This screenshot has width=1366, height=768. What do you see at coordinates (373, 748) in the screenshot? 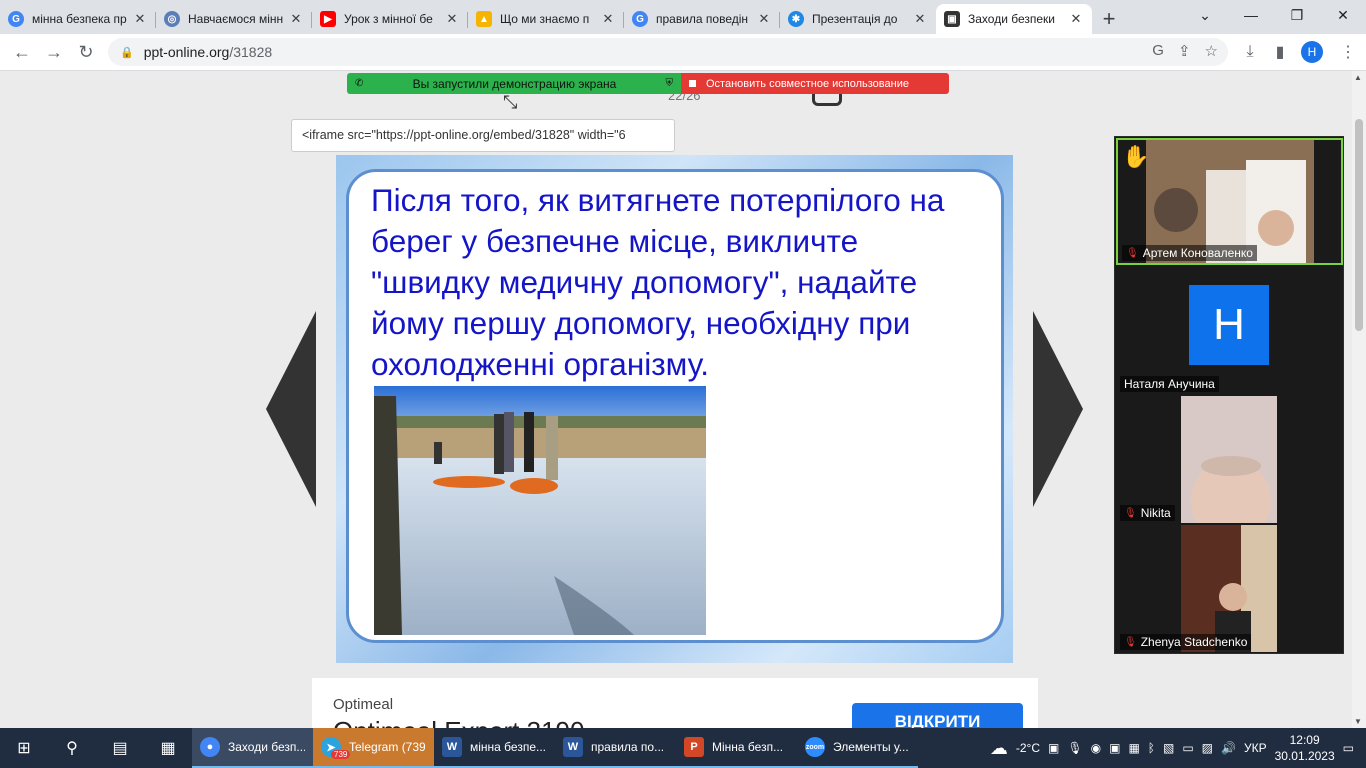
I see `taskbar-app-telegram: ➤ 739 Telegram (739)` at bounding box center [373, 748].